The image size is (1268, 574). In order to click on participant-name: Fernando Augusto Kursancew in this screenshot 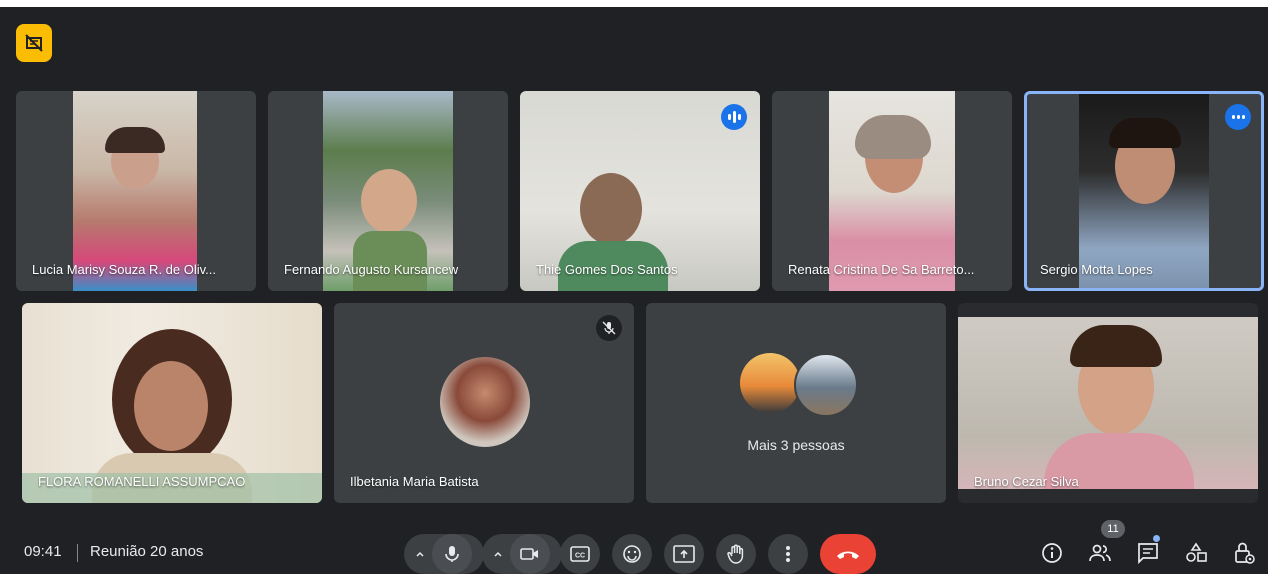, I will do `click(371, 269)`.